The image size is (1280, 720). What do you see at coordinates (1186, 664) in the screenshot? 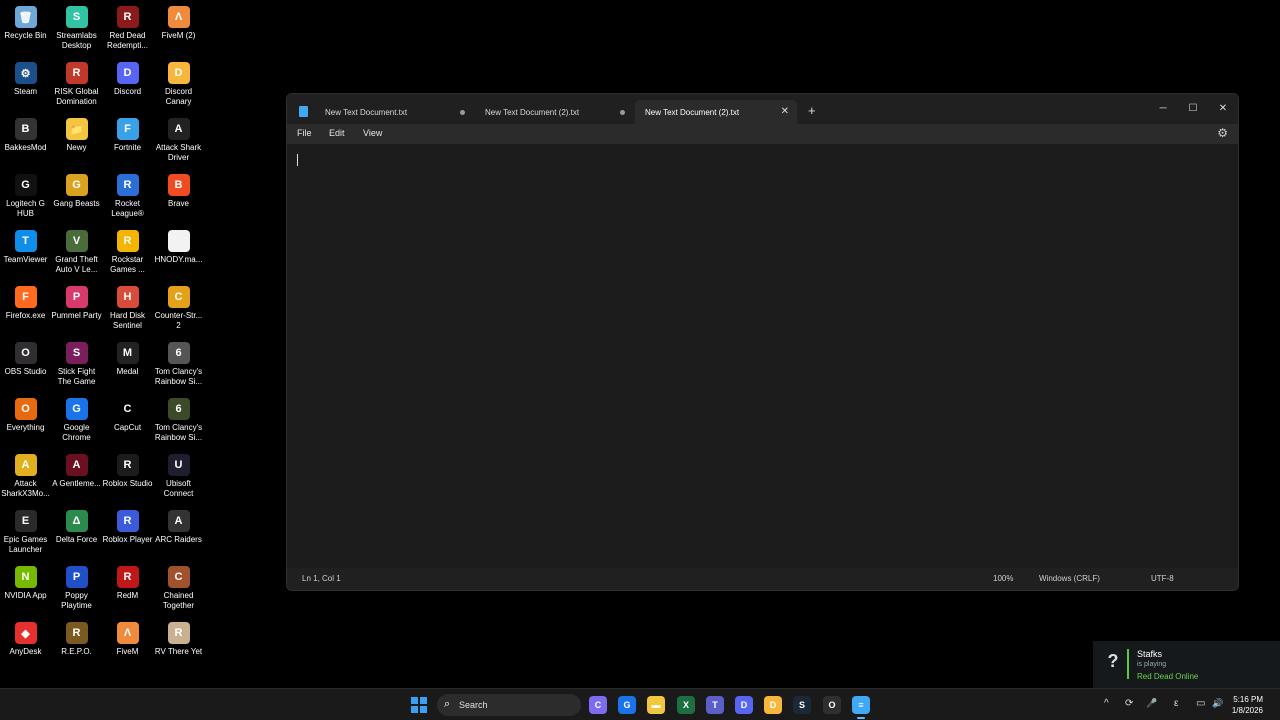
I see `steam-notification: ? Stafks is playing Red Dead Online` at bounding box center [1186, 664].